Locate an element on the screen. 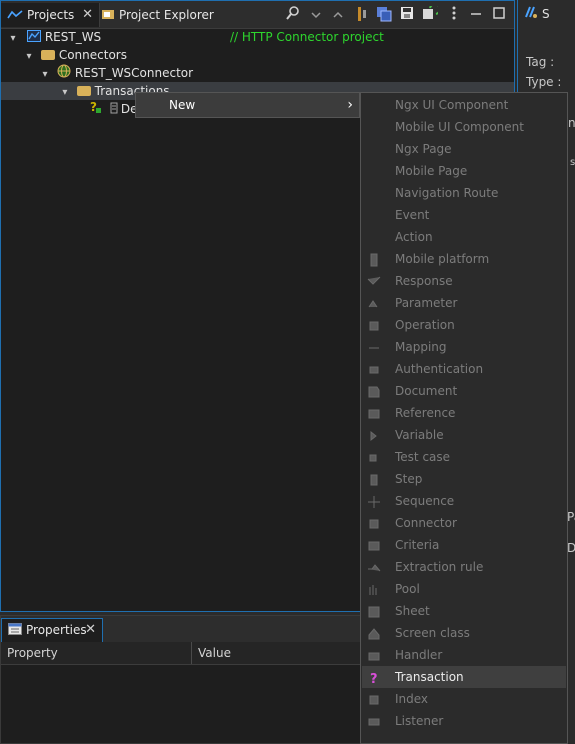  index-icon is located at coordinates (374, 699).